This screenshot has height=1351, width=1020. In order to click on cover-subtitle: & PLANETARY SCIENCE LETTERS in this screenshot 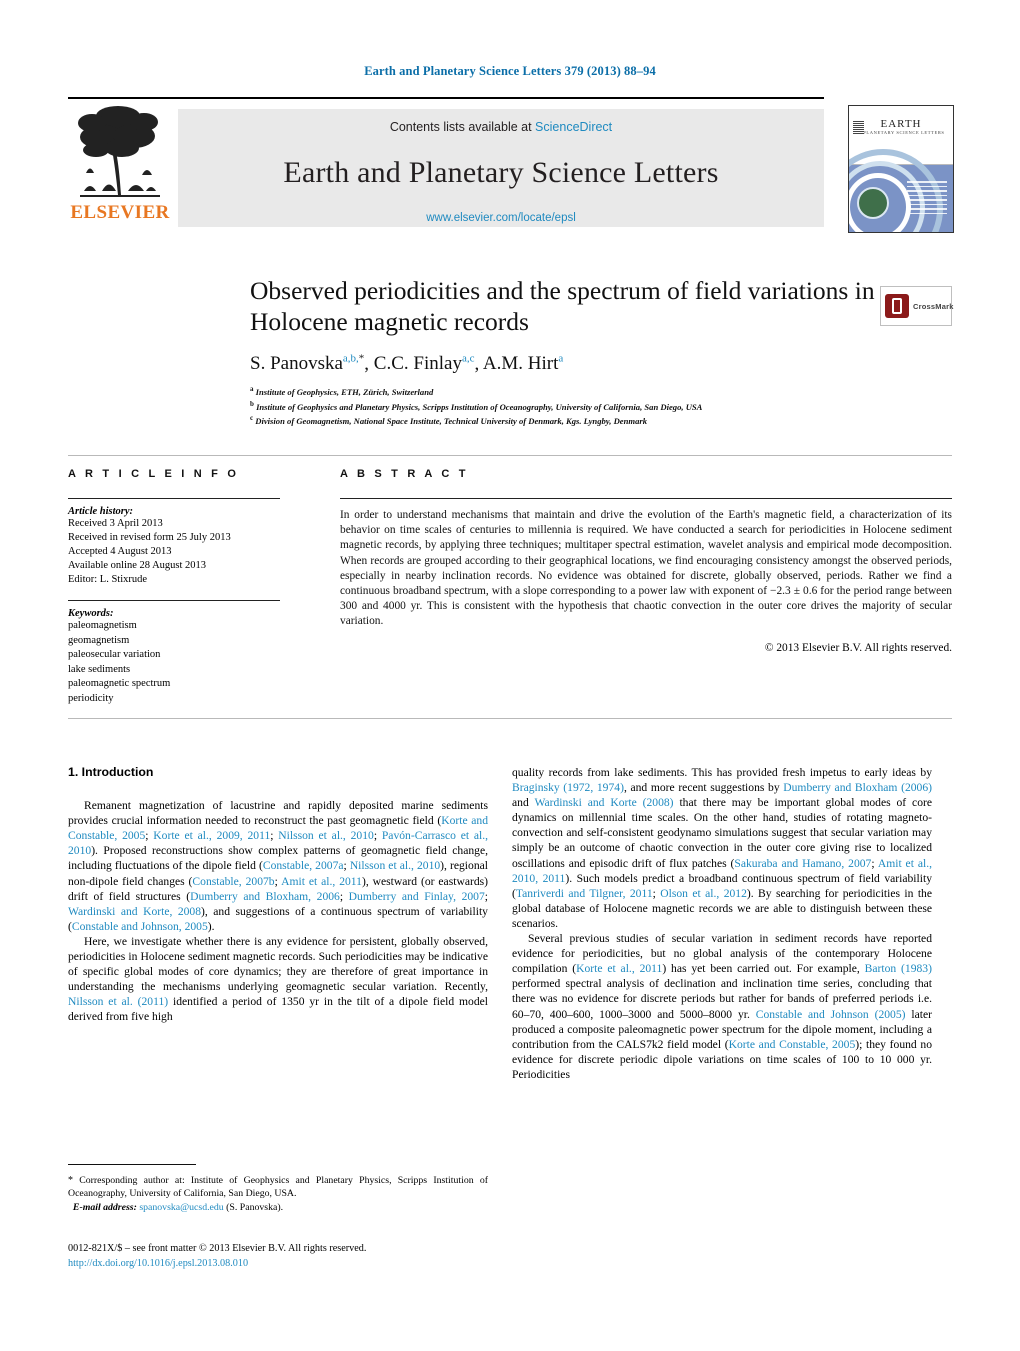, I will do `click(901, 132)`.